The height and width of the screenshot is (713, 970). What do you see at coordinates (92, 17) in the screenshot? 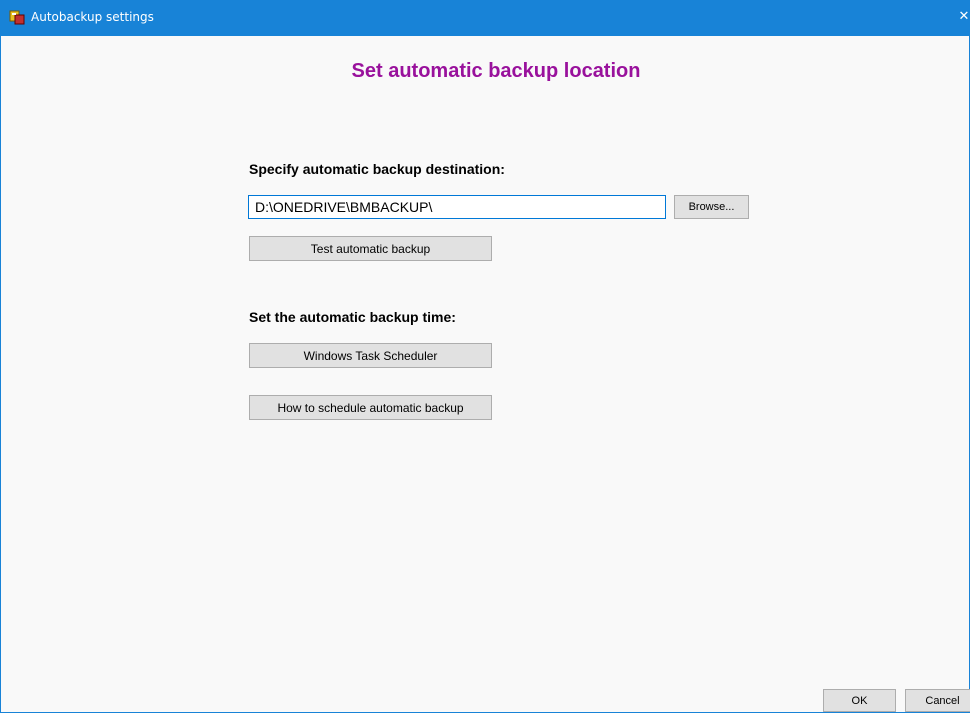
I see `window-title: Autobackup settings` at bounding box center [92, 17].